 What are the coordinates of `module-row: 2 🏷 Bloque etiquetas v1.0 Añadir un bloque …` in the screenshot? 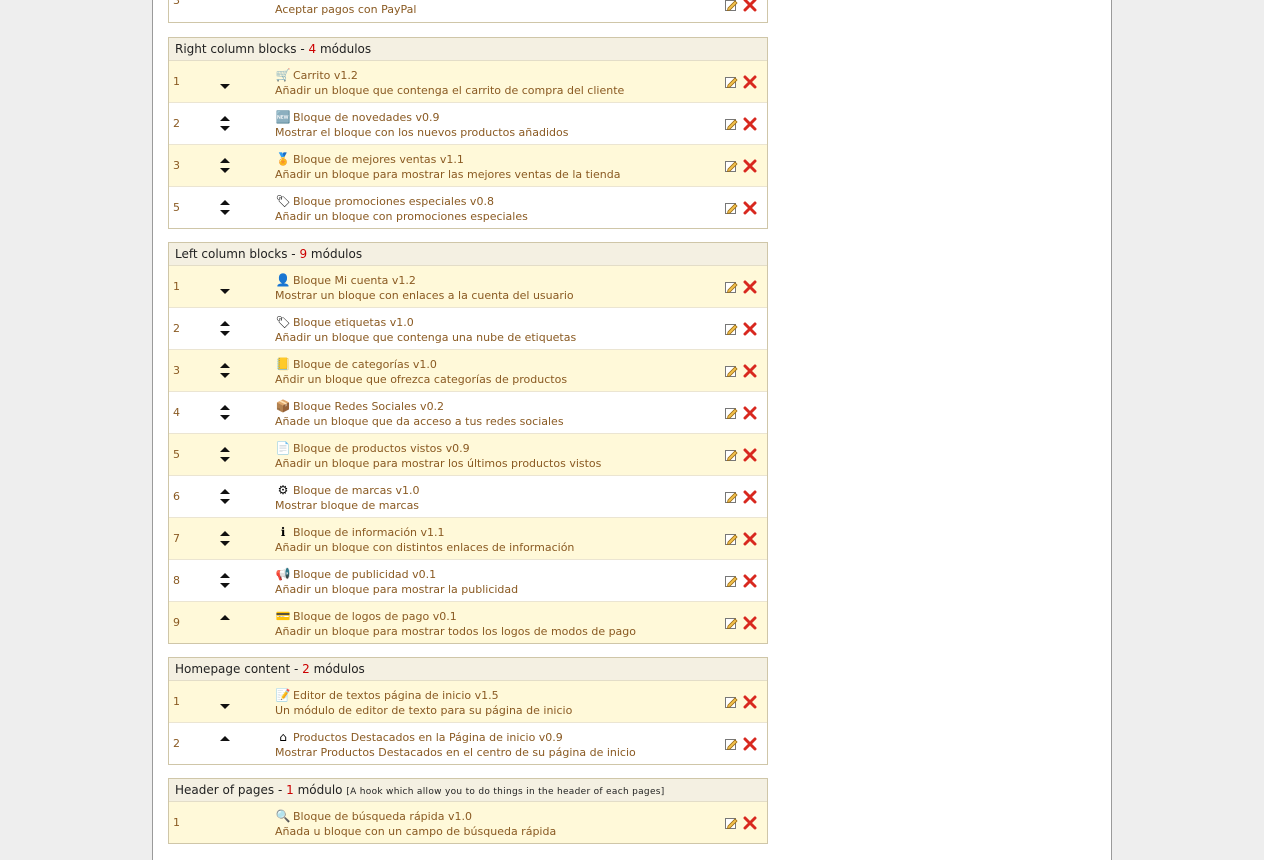 It's located at (468, 329).